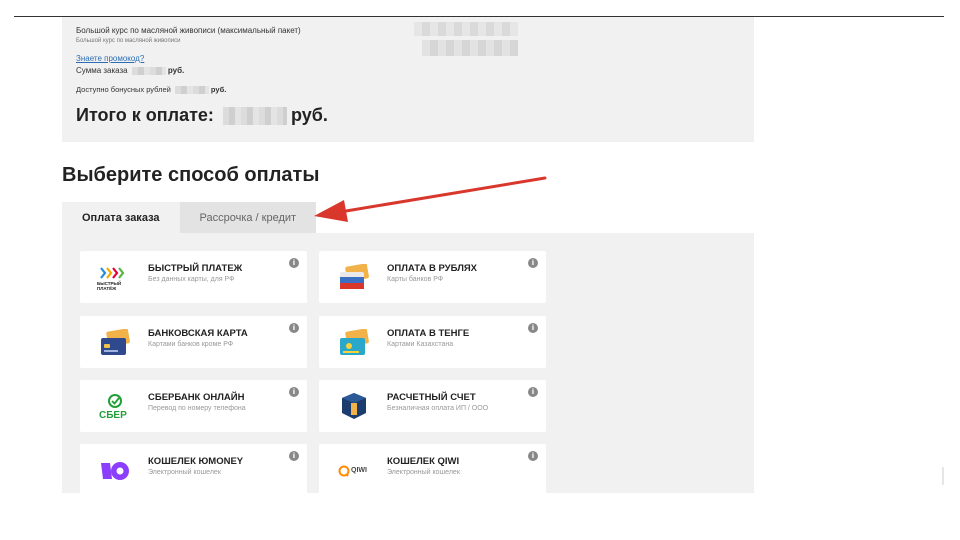 This screenshot has width=960, height=540. What do you see at coordinates (415, 279) in the screenshot?
I see `payment-method-subtitle: Карты банков РФ` at bounding box center [415, 279].